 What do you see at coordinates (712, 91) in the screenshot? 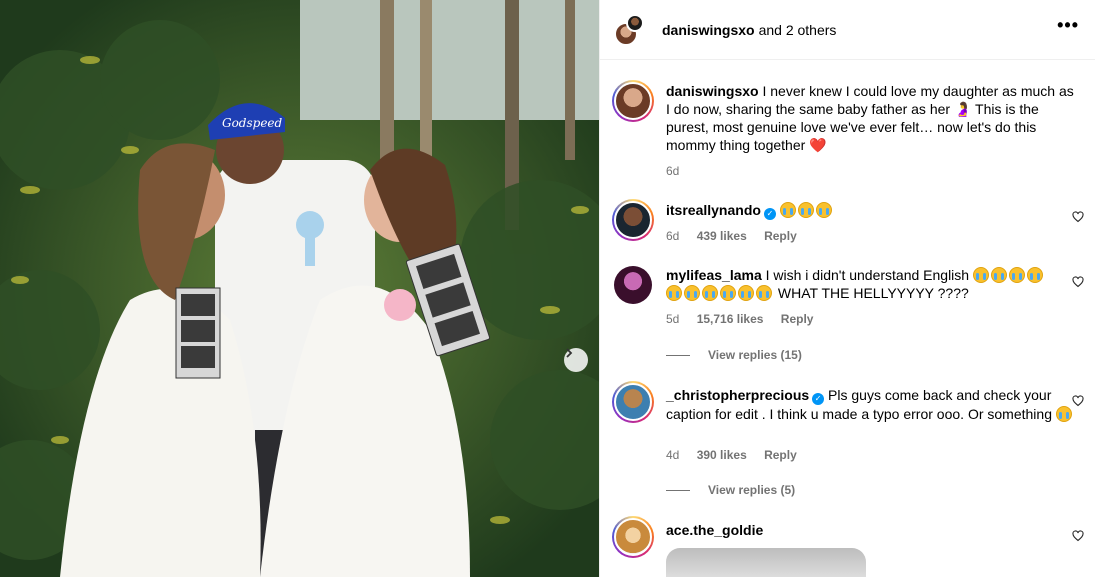
I see `caption-username: daniswingsxo` at bounding box center [712, 91].